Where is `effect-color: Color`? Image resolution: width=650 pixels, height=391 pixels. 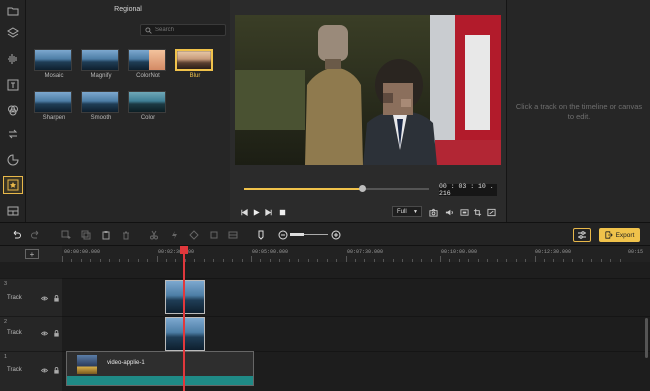
effect-color: Color is located at coordinates (148, 106).